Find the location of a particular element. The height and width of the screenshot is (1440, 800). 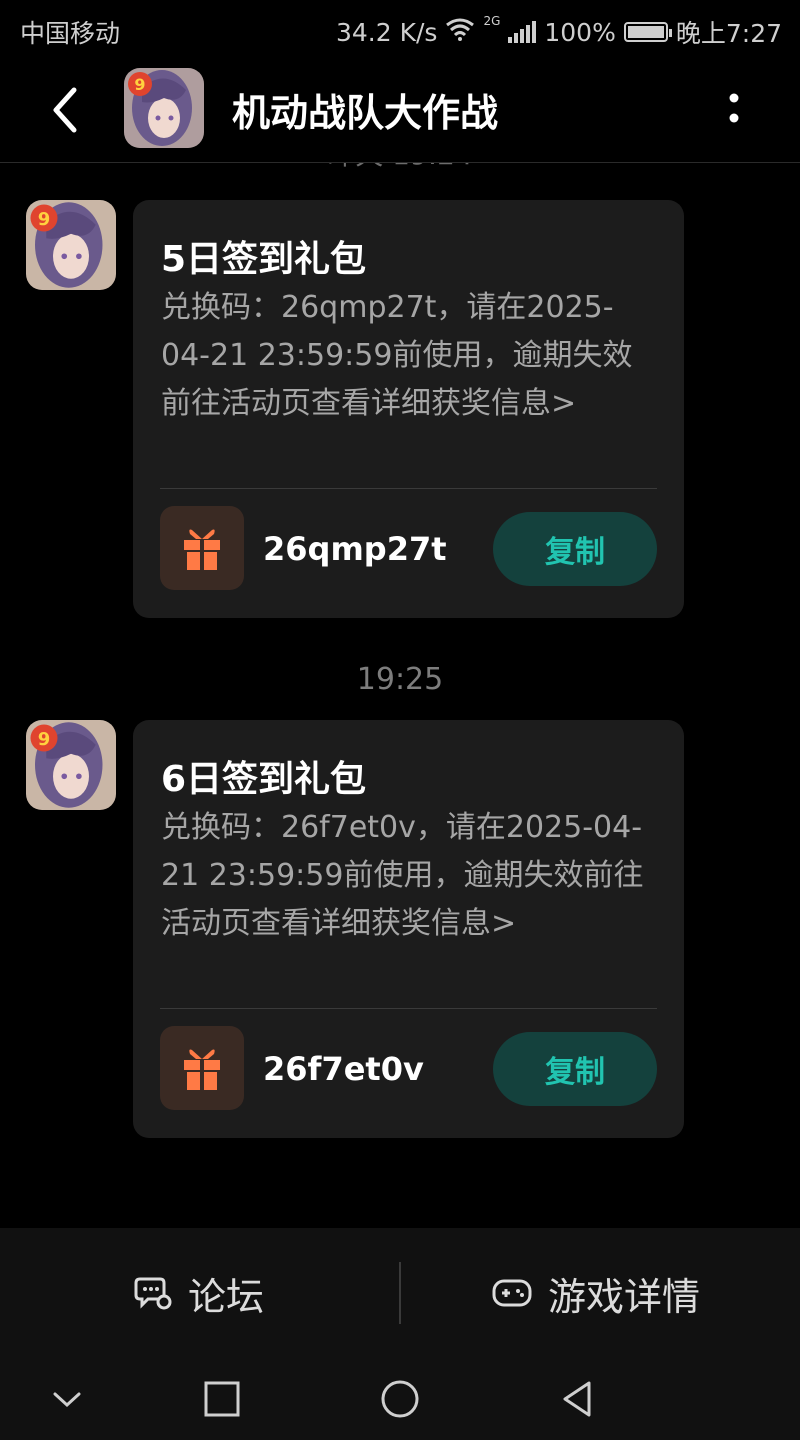

signal-icon is located at coordinates (522, 32).